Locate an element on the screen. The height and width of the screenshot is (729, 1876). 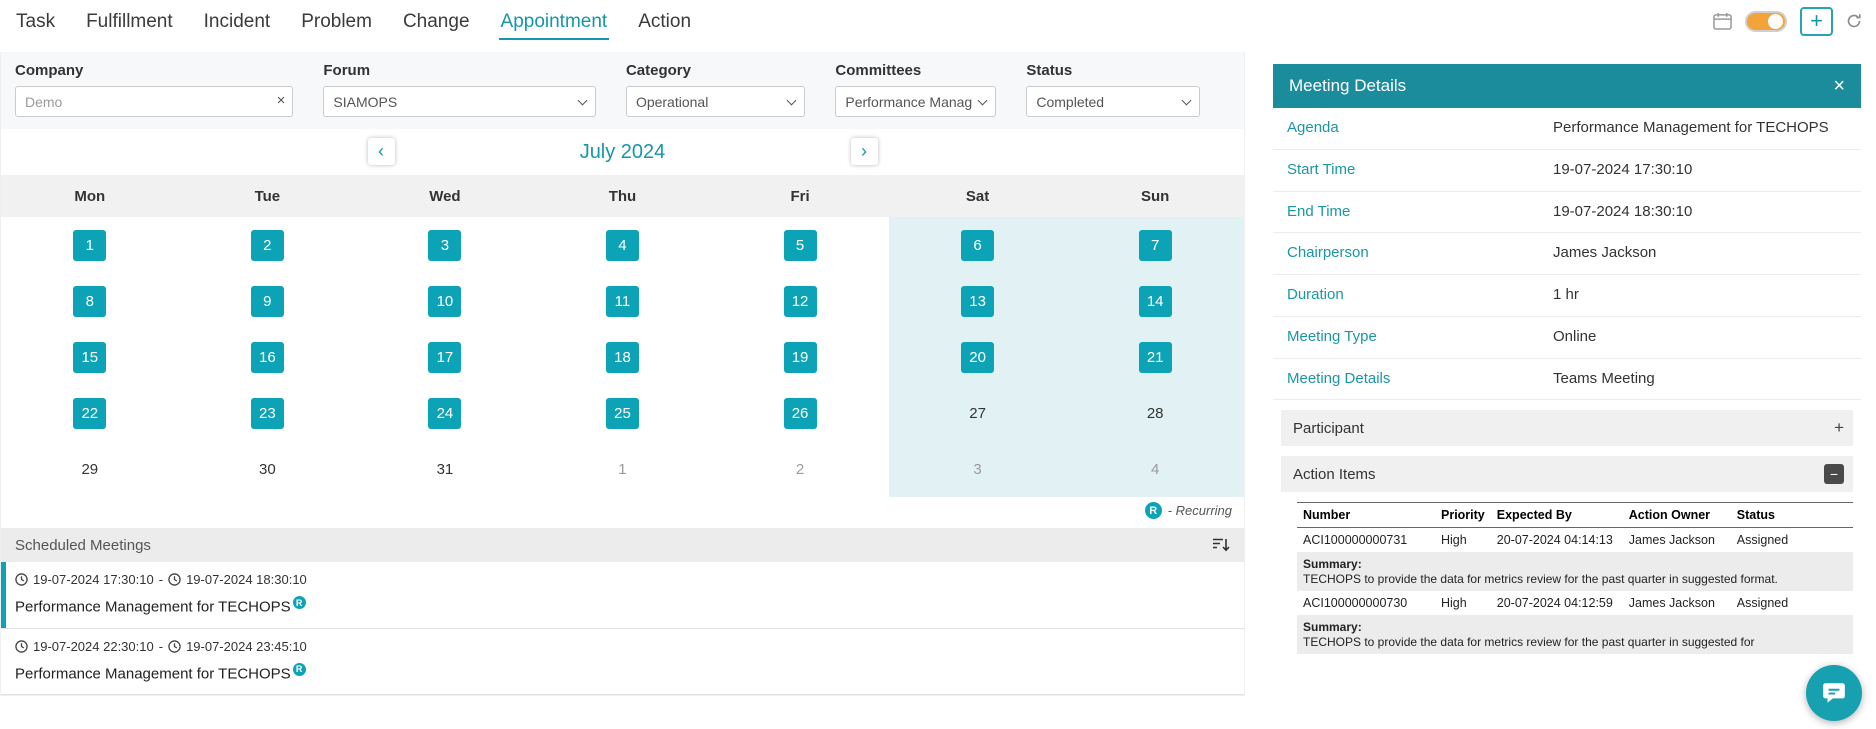
action-col-expected-by: Expected By is located at coordinates (1556, 515).